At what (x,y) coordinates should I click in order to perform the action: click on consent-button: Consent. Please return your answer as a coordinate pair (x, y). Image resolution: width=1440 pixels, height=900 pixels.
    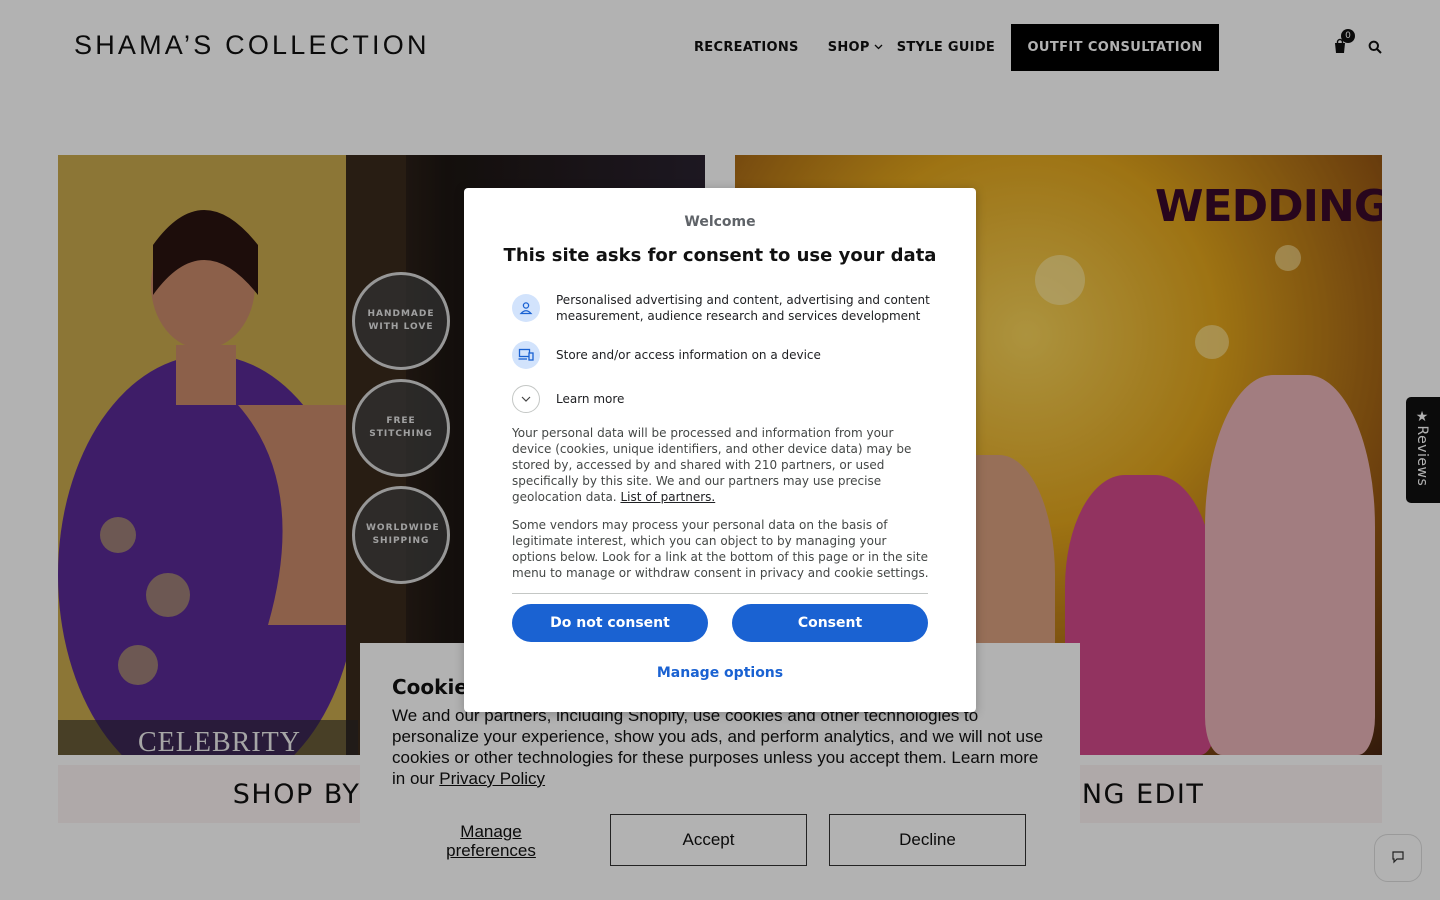
    Looking at the image, I should click on (830, 623).